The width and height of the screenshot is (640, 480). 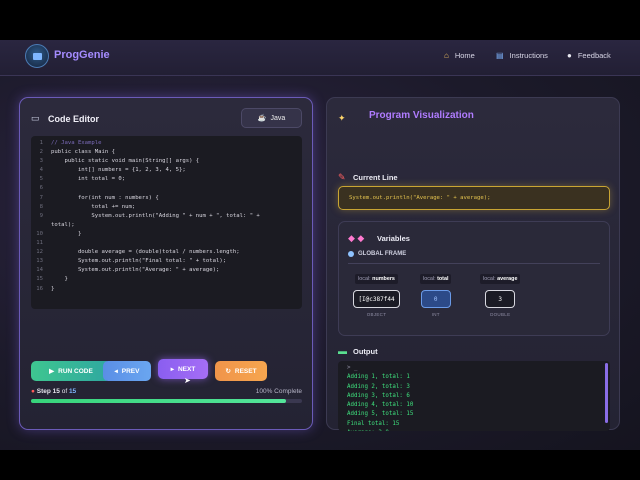 I want to click on nav-home: ⌂ Home, so click(x=459, y=55).